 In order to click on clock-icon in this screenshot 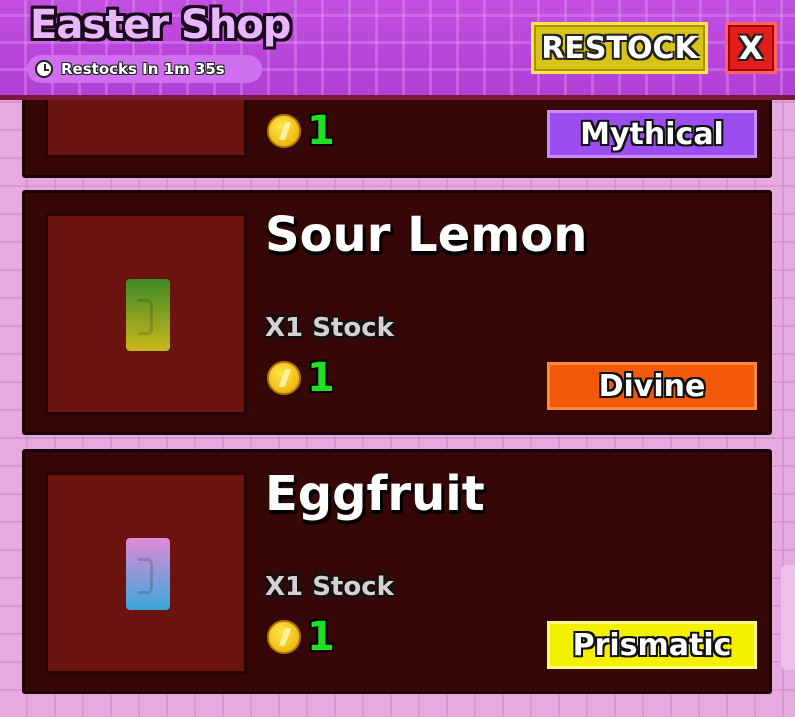, I will do `click(44, 69)`.